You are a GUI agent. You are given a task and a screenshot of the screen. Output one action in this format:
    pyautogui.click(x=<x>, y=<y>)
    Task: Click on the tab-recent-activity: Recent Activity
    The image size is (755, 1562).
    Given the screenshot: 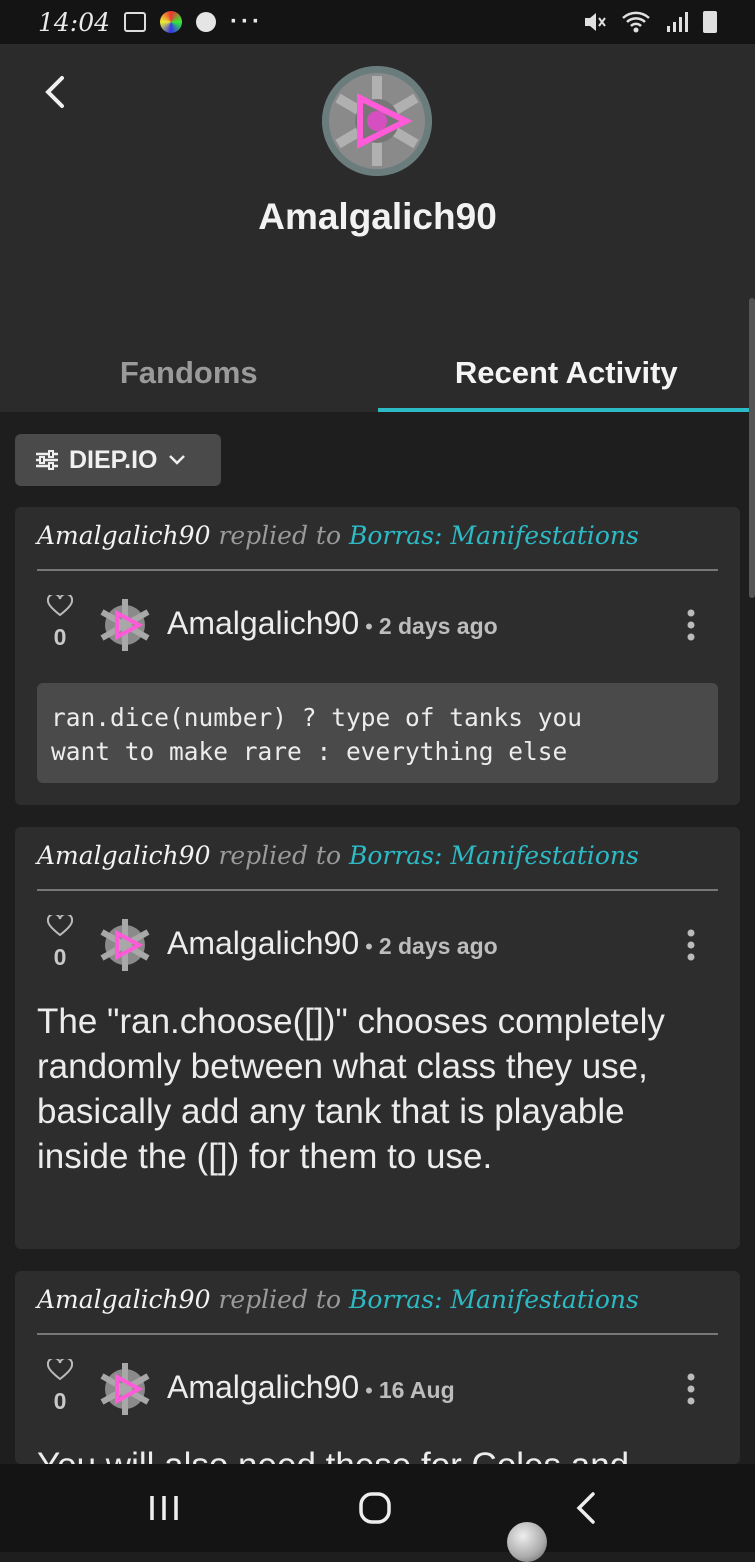 What is the action you would take?
    pyautogui.click(x=566, y=373)
    